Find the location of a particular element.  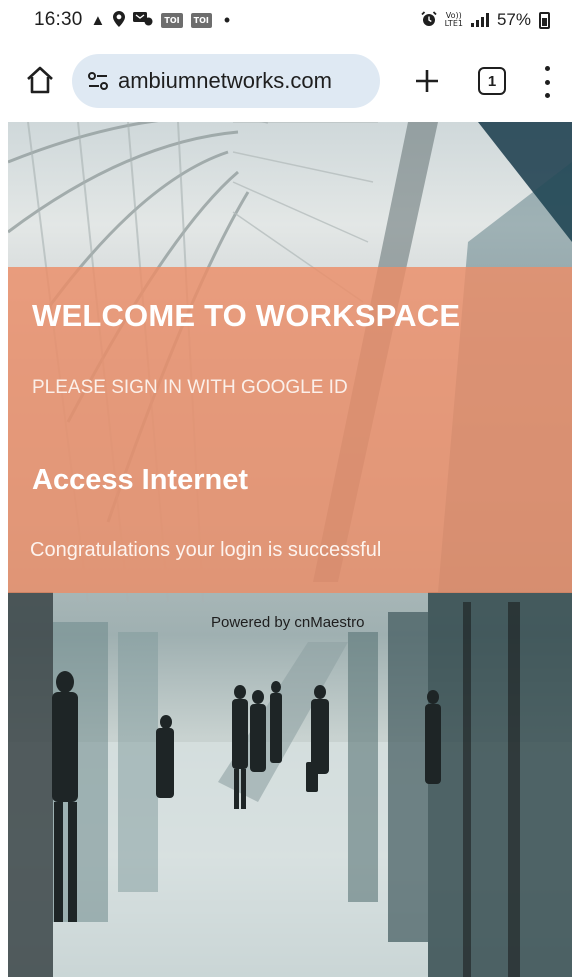

status-right: Vo)) LTE1 57% is located at coordinates (485, 20).